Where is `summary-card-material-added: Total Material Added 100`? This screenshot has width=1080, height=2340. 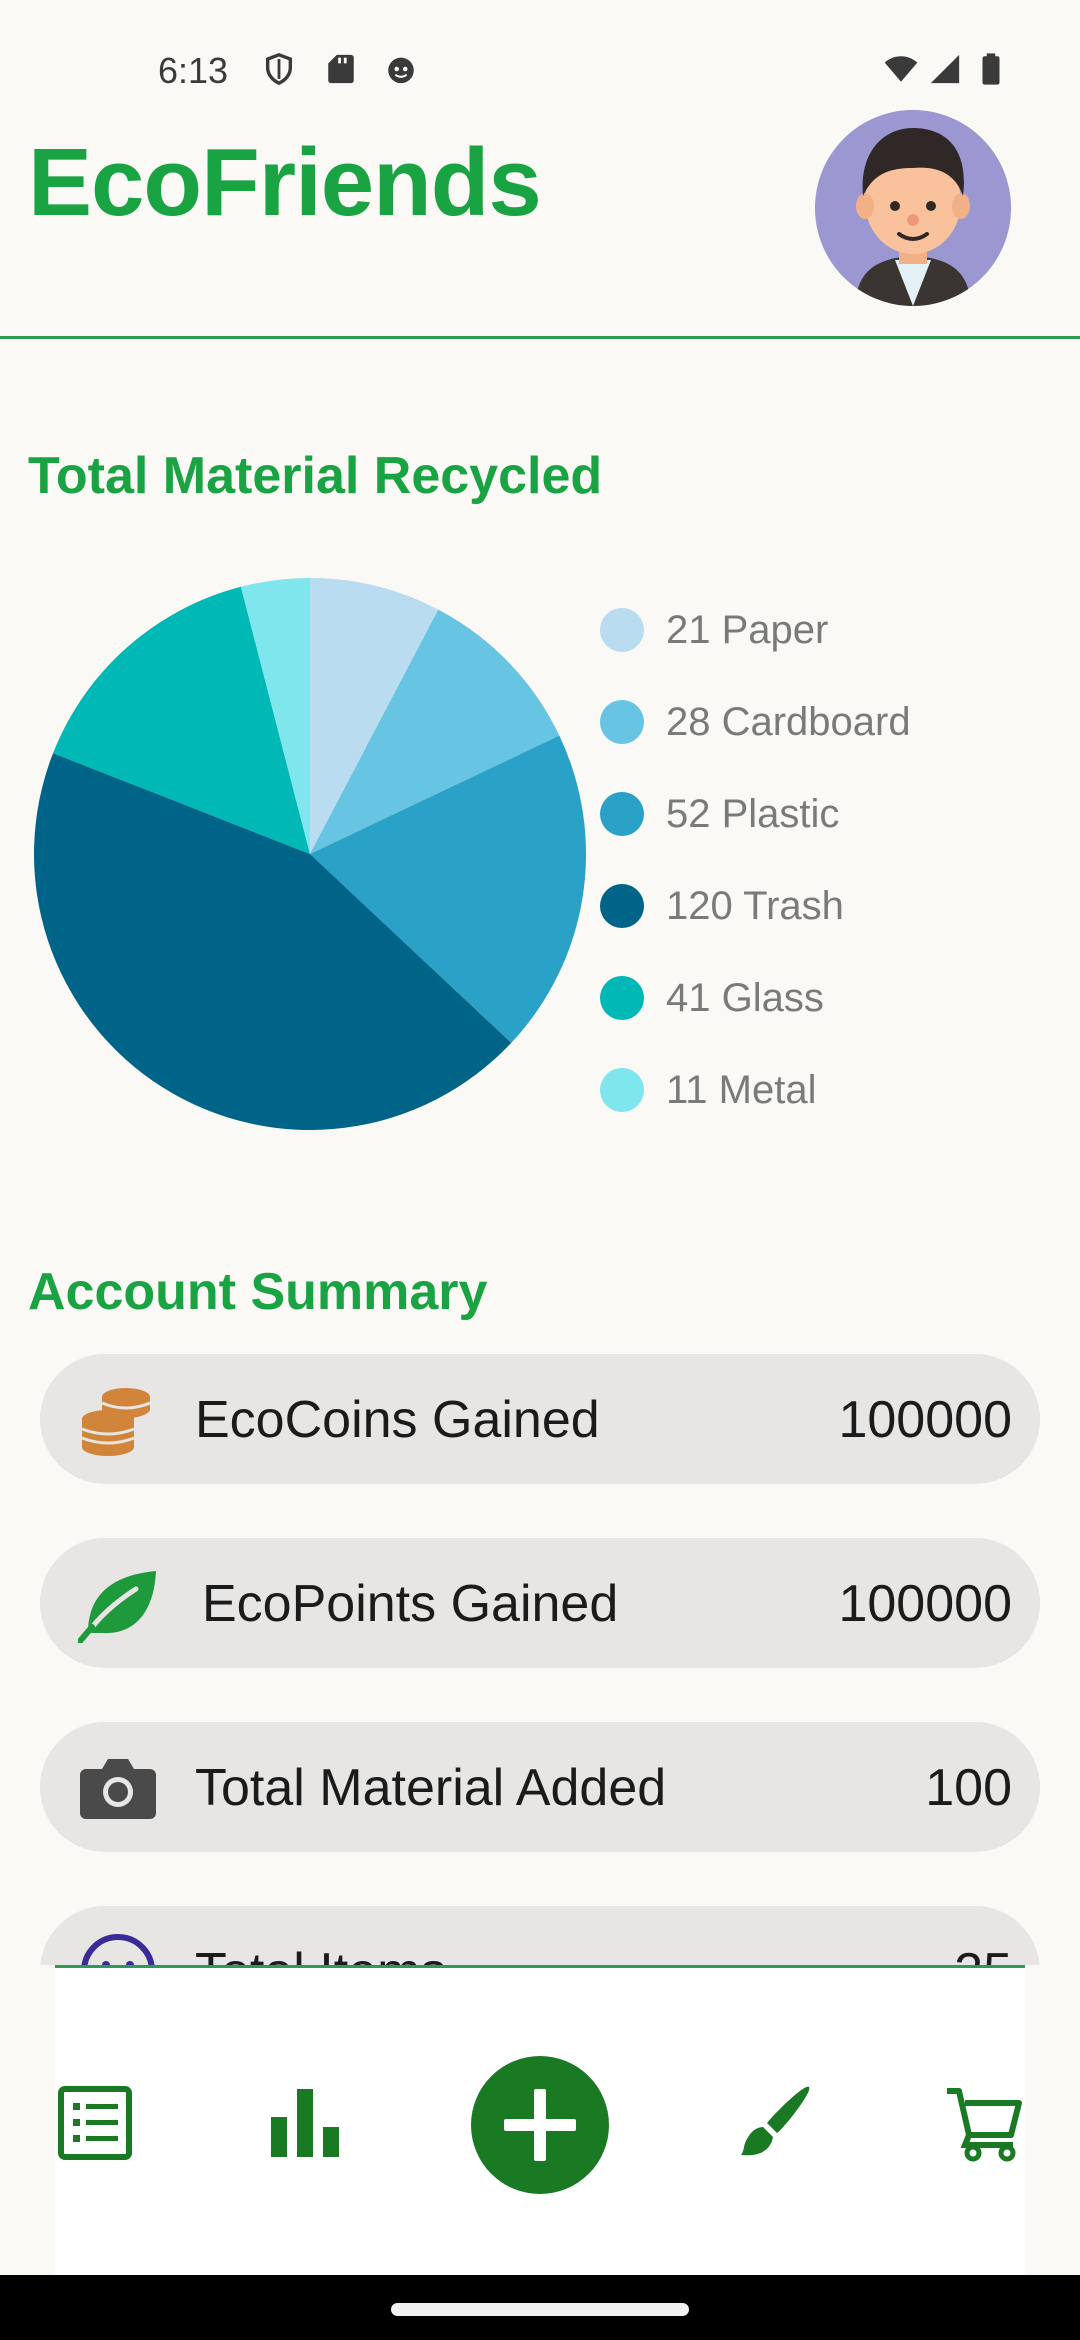 summary-card-material-added: Total Material Added 100 is located at coordinates (540, 1787).